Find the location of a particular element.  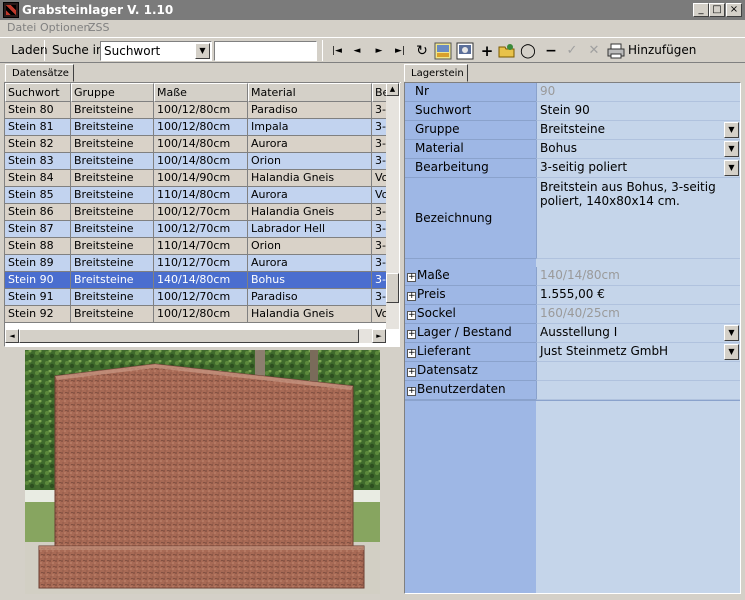

photo-icon is located at coordinates (465, 51).